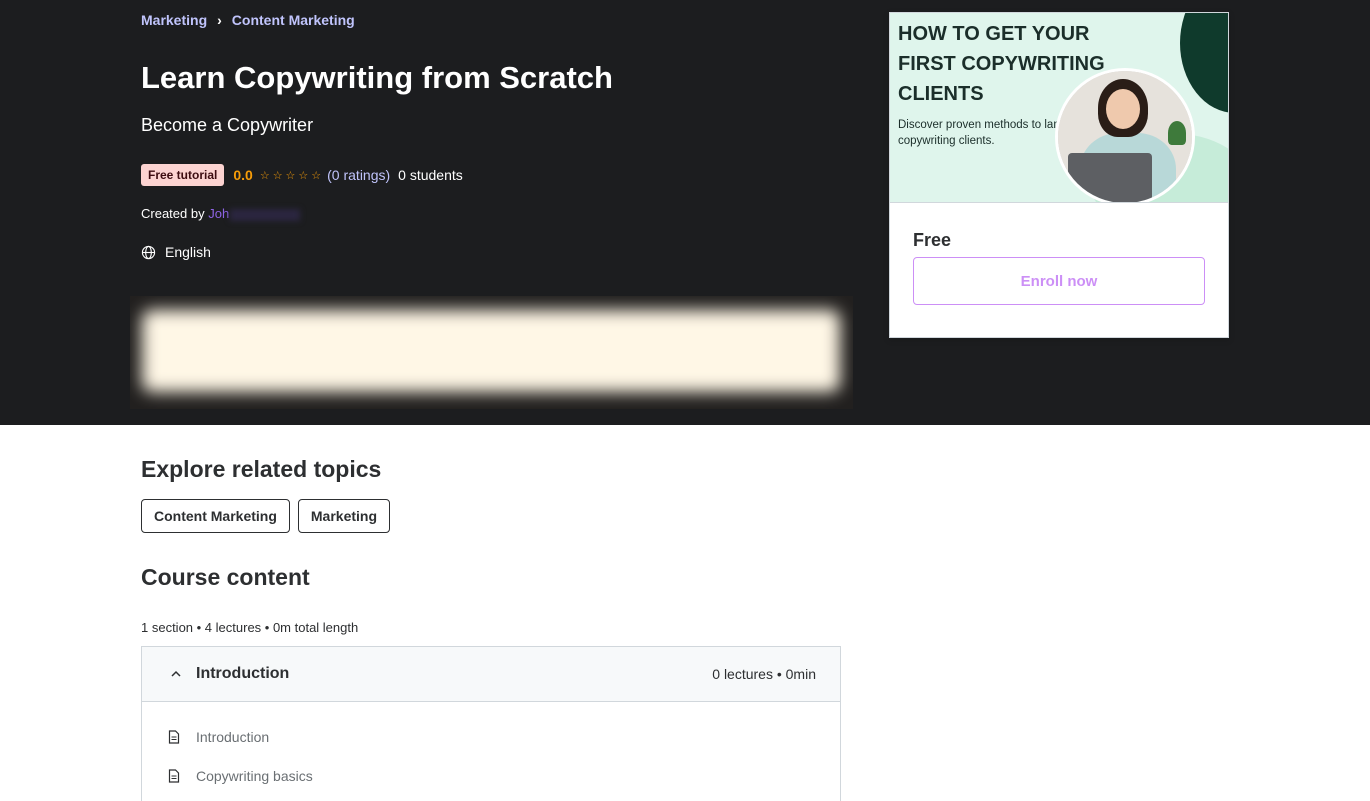  What do you see at coordinates (183, 175) in the screenshot?
I see `free-tutorial-badge: Free tutorial` at bounding box center [183, 175].